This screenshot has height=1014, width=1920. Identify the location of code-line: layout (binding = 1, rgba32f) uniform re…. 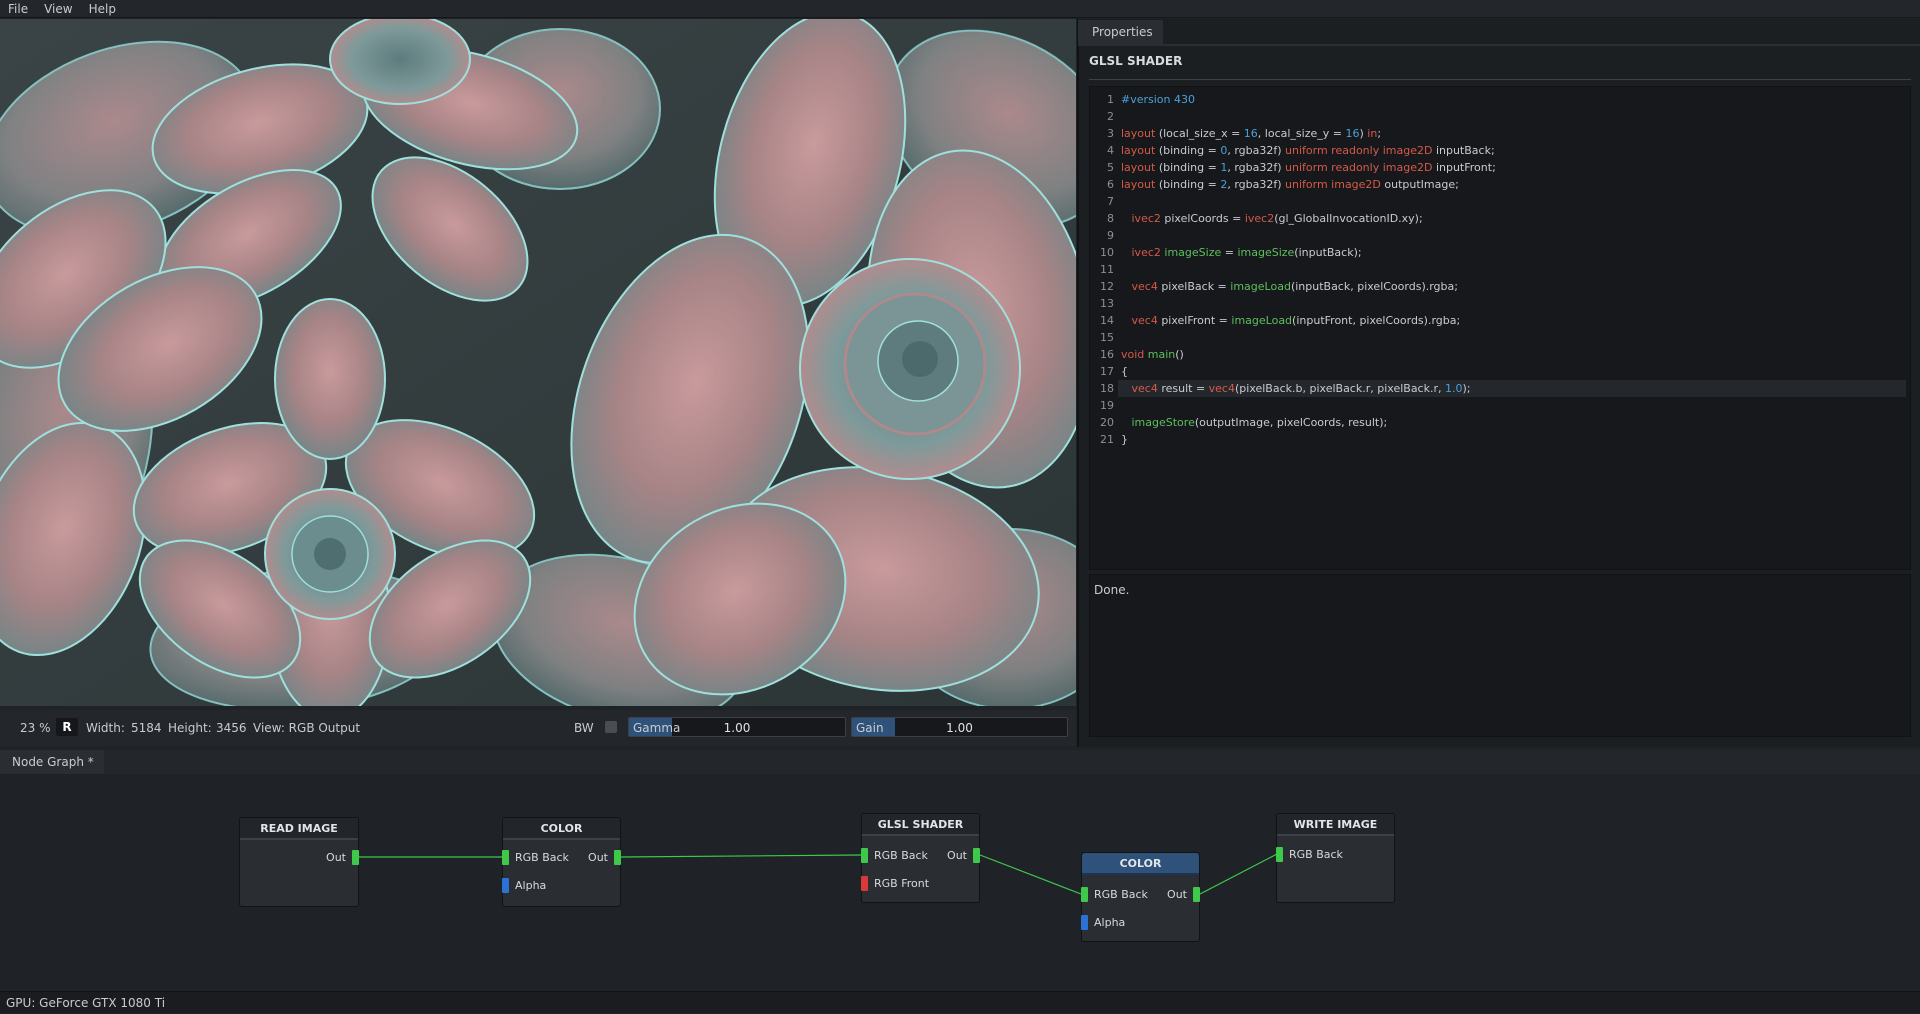
(1512, 167).